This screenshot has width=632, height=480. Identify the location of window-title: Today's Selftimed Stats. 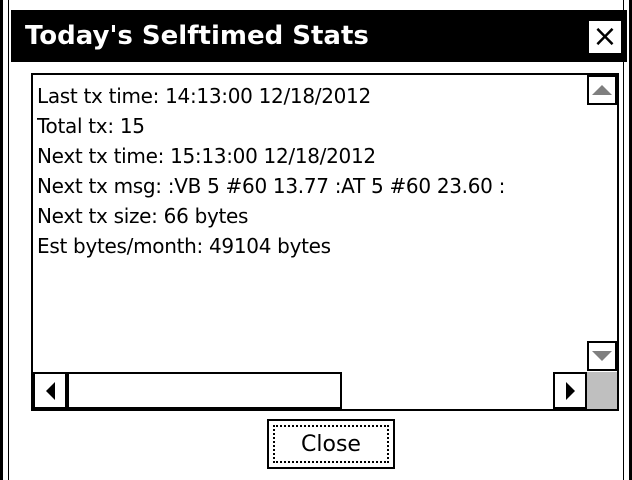
(197, 36).